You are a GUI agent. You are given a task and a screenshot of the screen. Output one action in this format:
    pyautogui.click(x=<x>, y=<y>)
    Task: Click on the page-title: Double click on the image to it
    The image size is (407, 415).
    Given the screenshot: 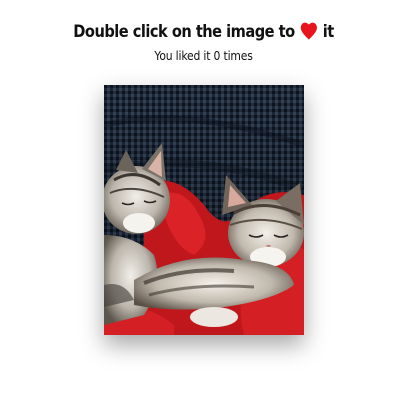 What is the action you would take?
    pyautogui.click(x=203, y=32)
    